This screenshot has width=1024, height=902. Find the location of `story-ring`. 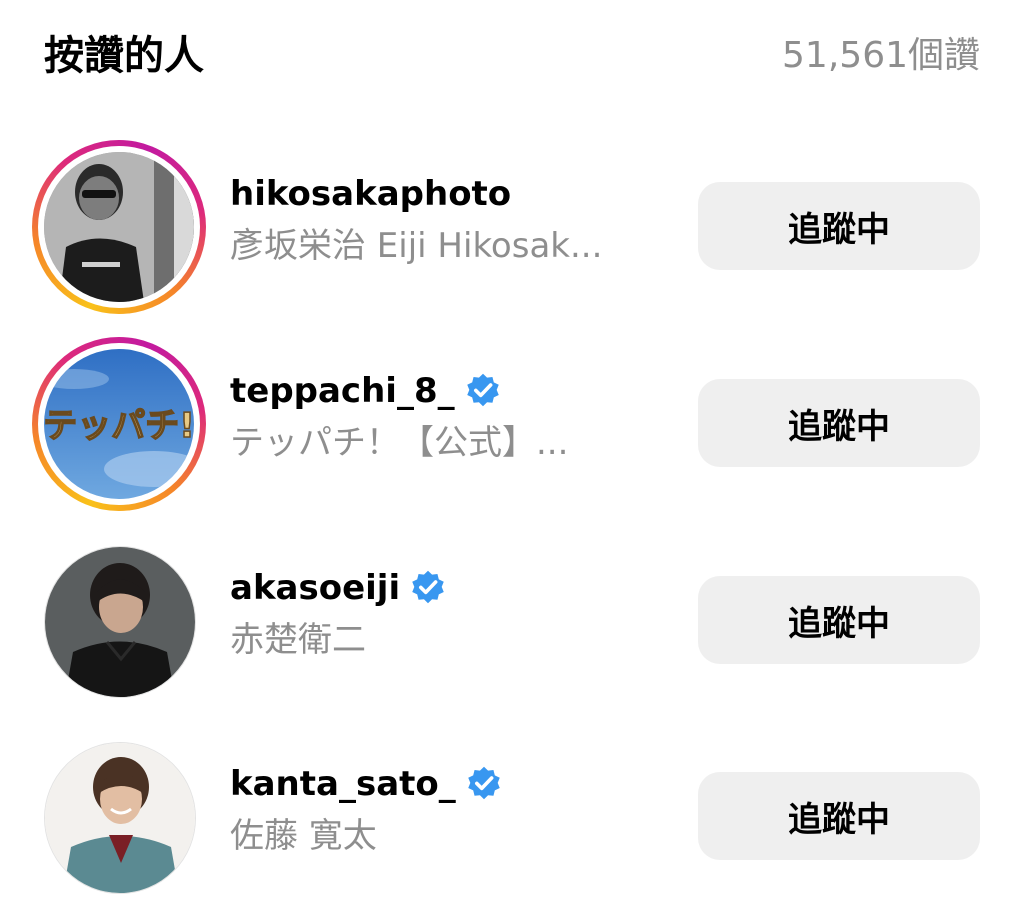

story-ring is located at coordinates (119, 227).